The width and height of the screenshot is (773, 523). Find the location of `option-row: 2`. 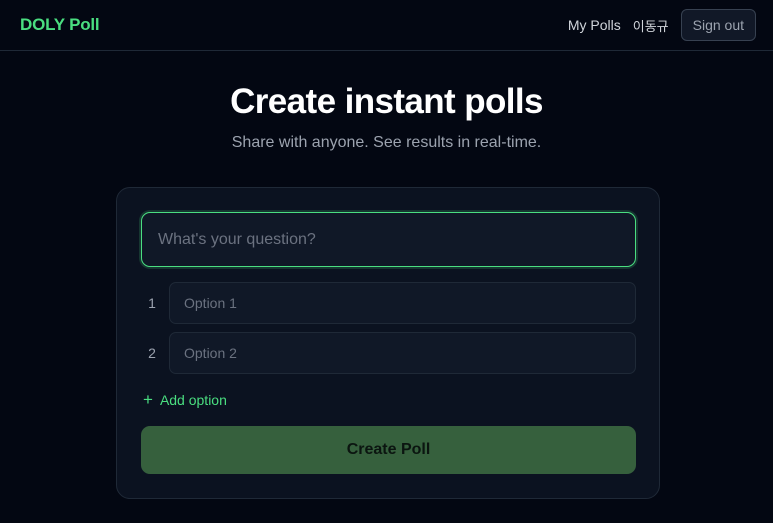

option-row: 2 is located at coordinates (388, 353).